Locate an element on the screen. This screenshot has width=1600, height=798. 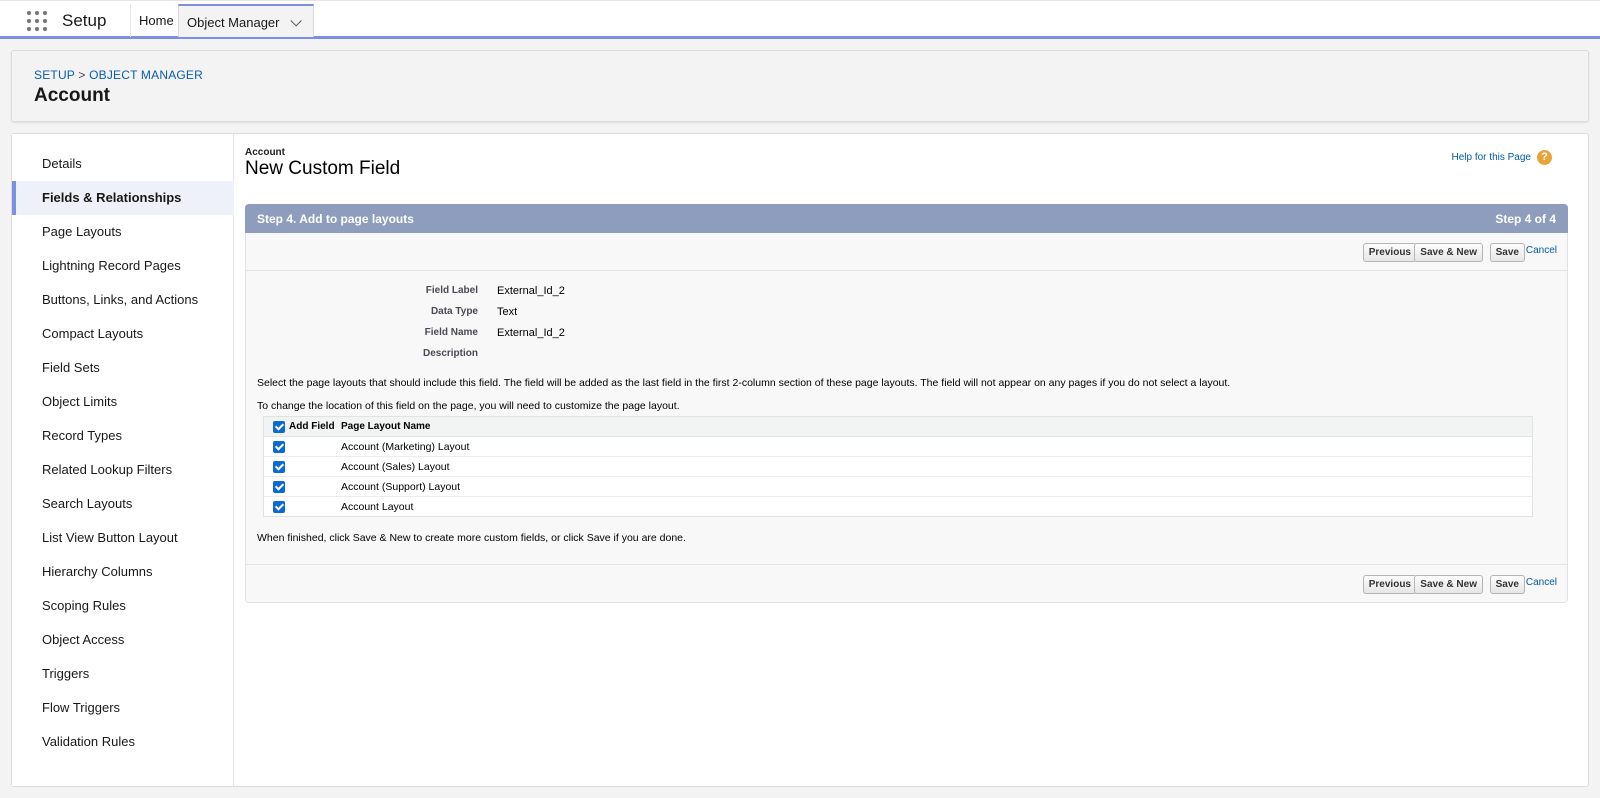
detail-data-type: Data Type Text is located at coordinates (596, 316).